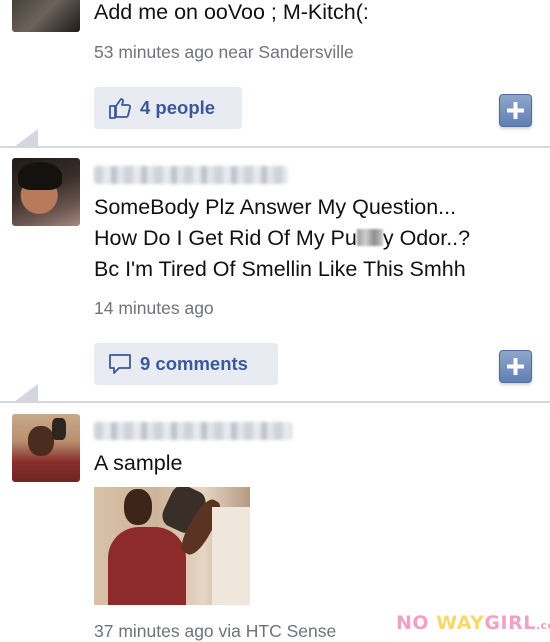 This screenshot has height=642, width=550. Describe the element at coordinates (426, 238) in the screenshot. I see `post-text-part: y Odor..?` at that location.